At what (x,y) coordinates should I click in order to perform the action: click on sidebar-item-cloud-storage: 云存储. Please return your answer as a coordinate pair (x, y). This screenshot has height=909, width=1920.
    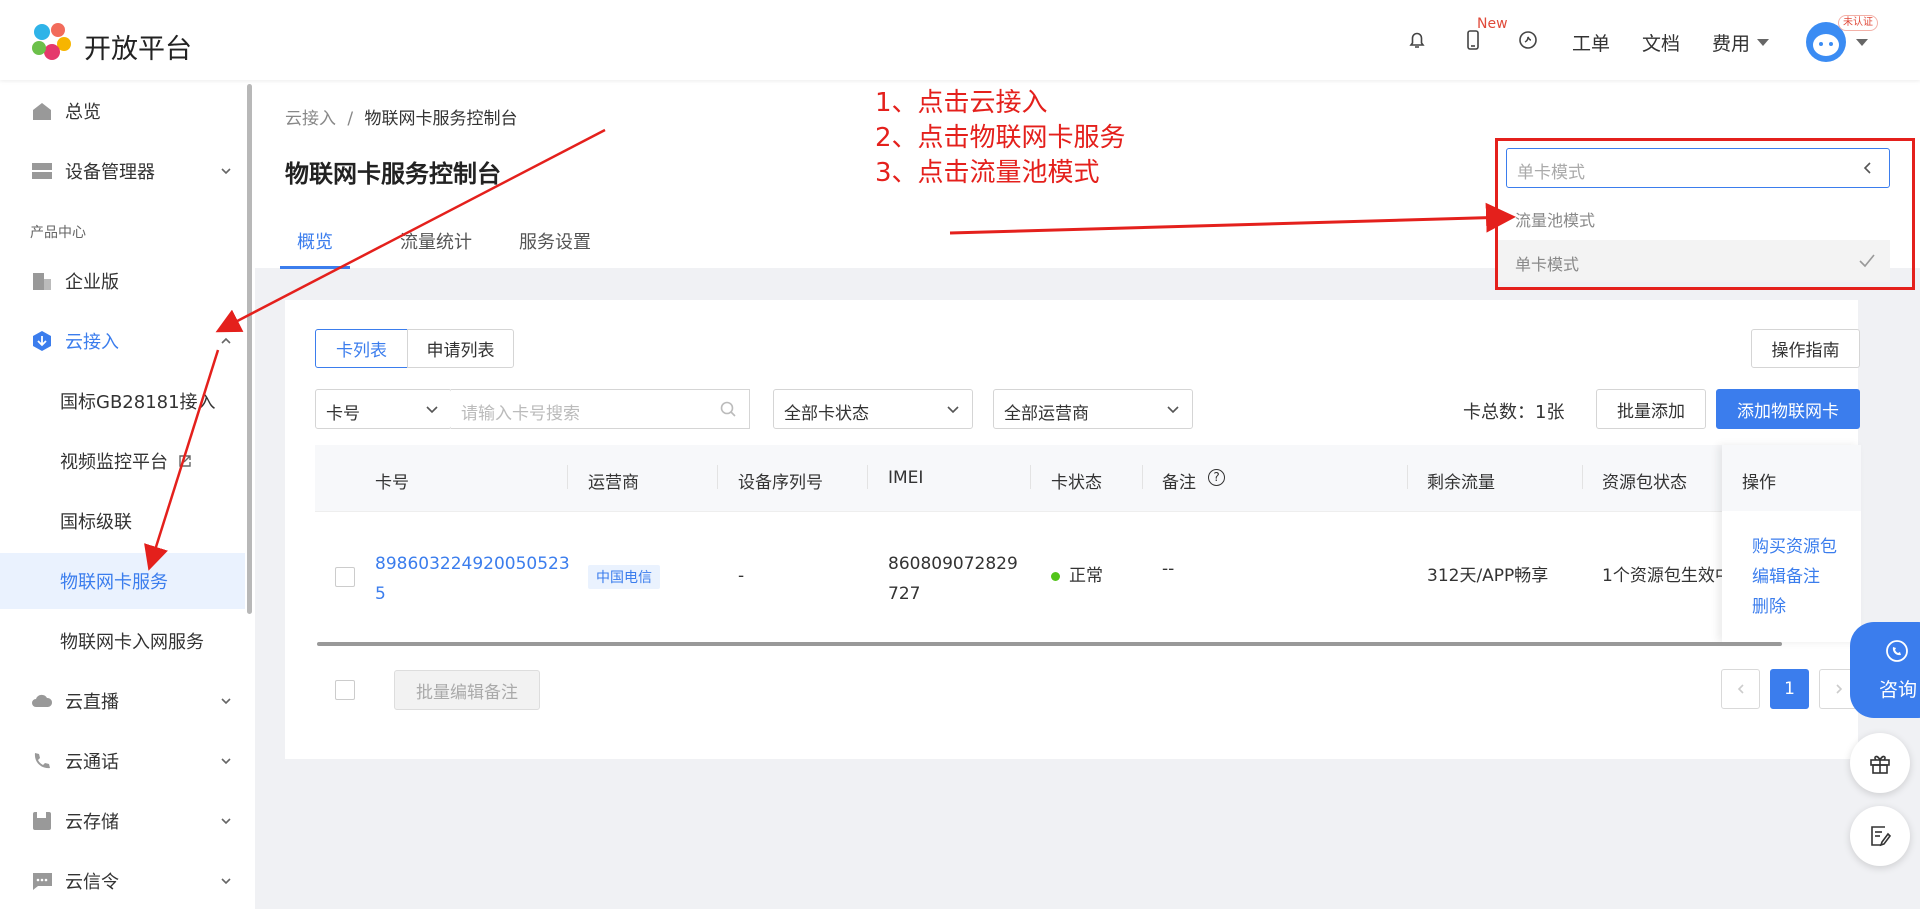
    Looking at the image, I should click on (122, 821).